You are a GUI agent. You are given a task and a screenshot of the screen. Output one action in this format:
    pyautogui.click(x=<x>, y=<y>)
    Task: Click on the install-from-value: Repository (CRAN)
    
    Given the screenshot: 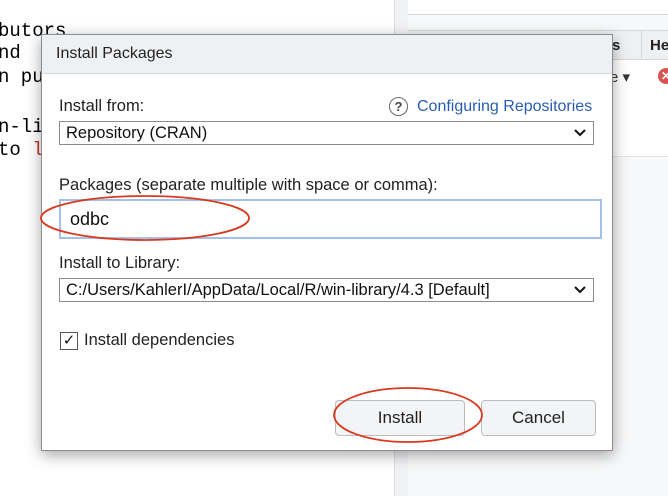 What is the action you would take?
    pyautogui.click(x=137, y=133)
    